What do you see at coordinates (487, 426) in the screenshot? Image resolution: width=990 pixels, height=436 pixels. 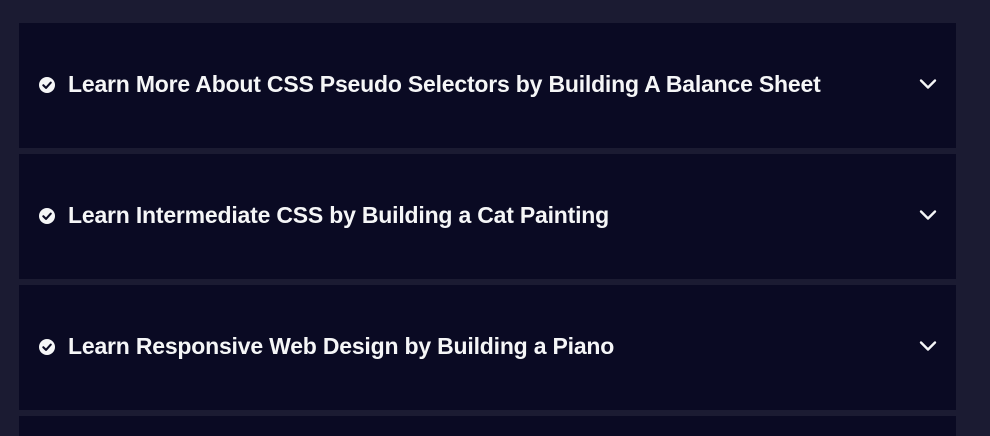 I see `course-block-partial` at bounding box center [487, 426].